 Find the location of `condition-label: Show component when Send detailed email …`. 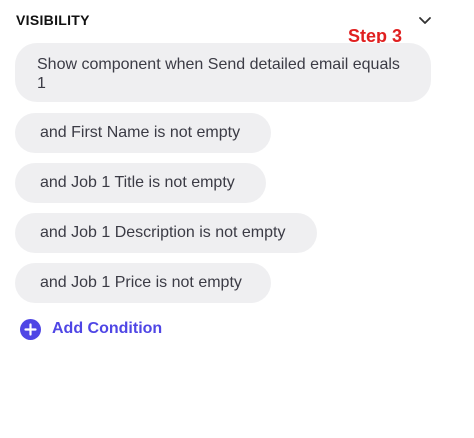

condition-label: Show component when Send detailed email … is located at coordinates (218, 74).